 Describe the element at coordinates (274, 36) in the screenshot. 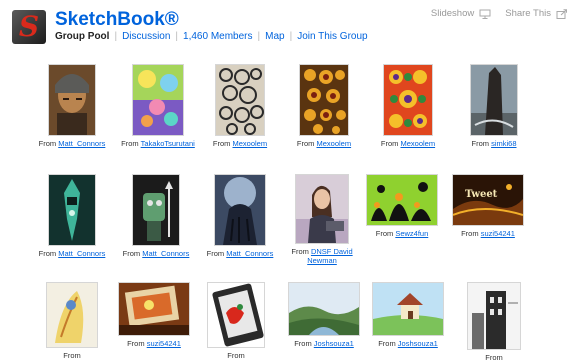

I see `nav-map: Map` at that location.